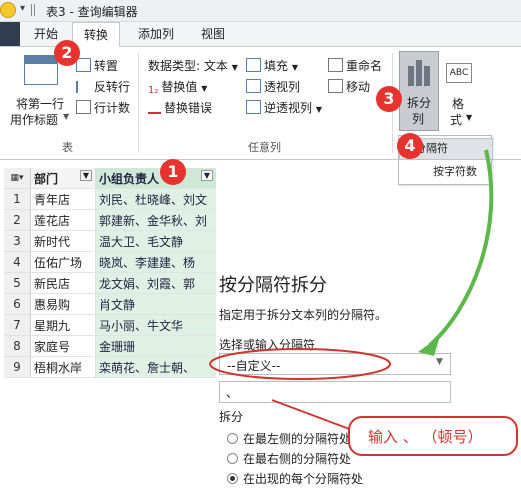 Image resolution: width=521 pixels, height=489 pixels. What do you see at coordinates (67, 53) in the screenshot?
I see `step-badge-2: 2` at bounding box center [67, 53].